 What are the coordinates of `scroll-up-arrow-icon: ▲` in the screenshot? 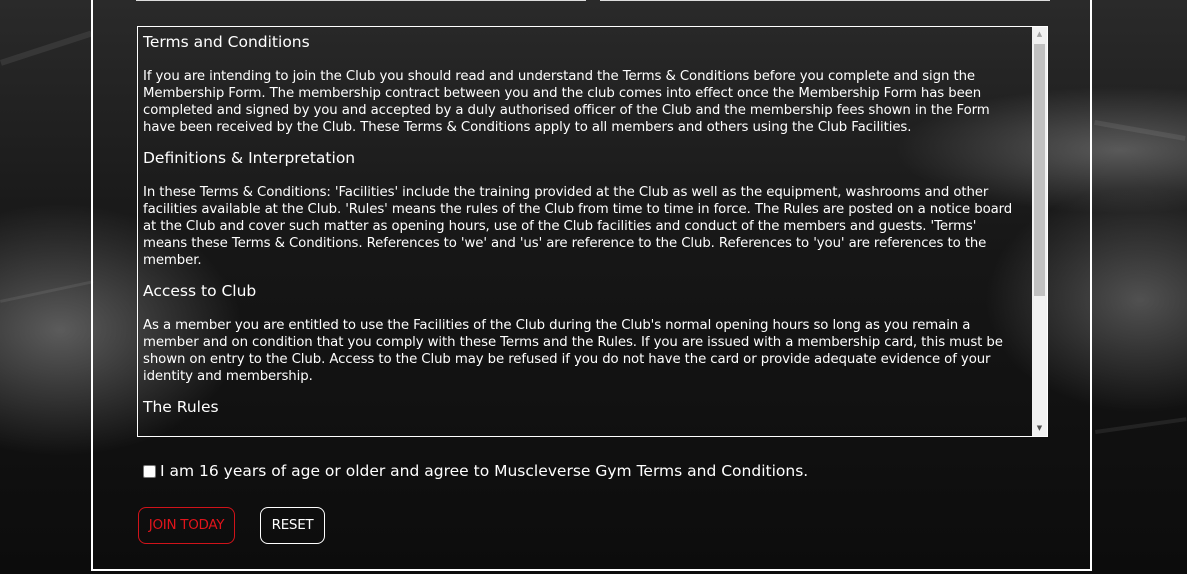 It's located at (1039, 34).